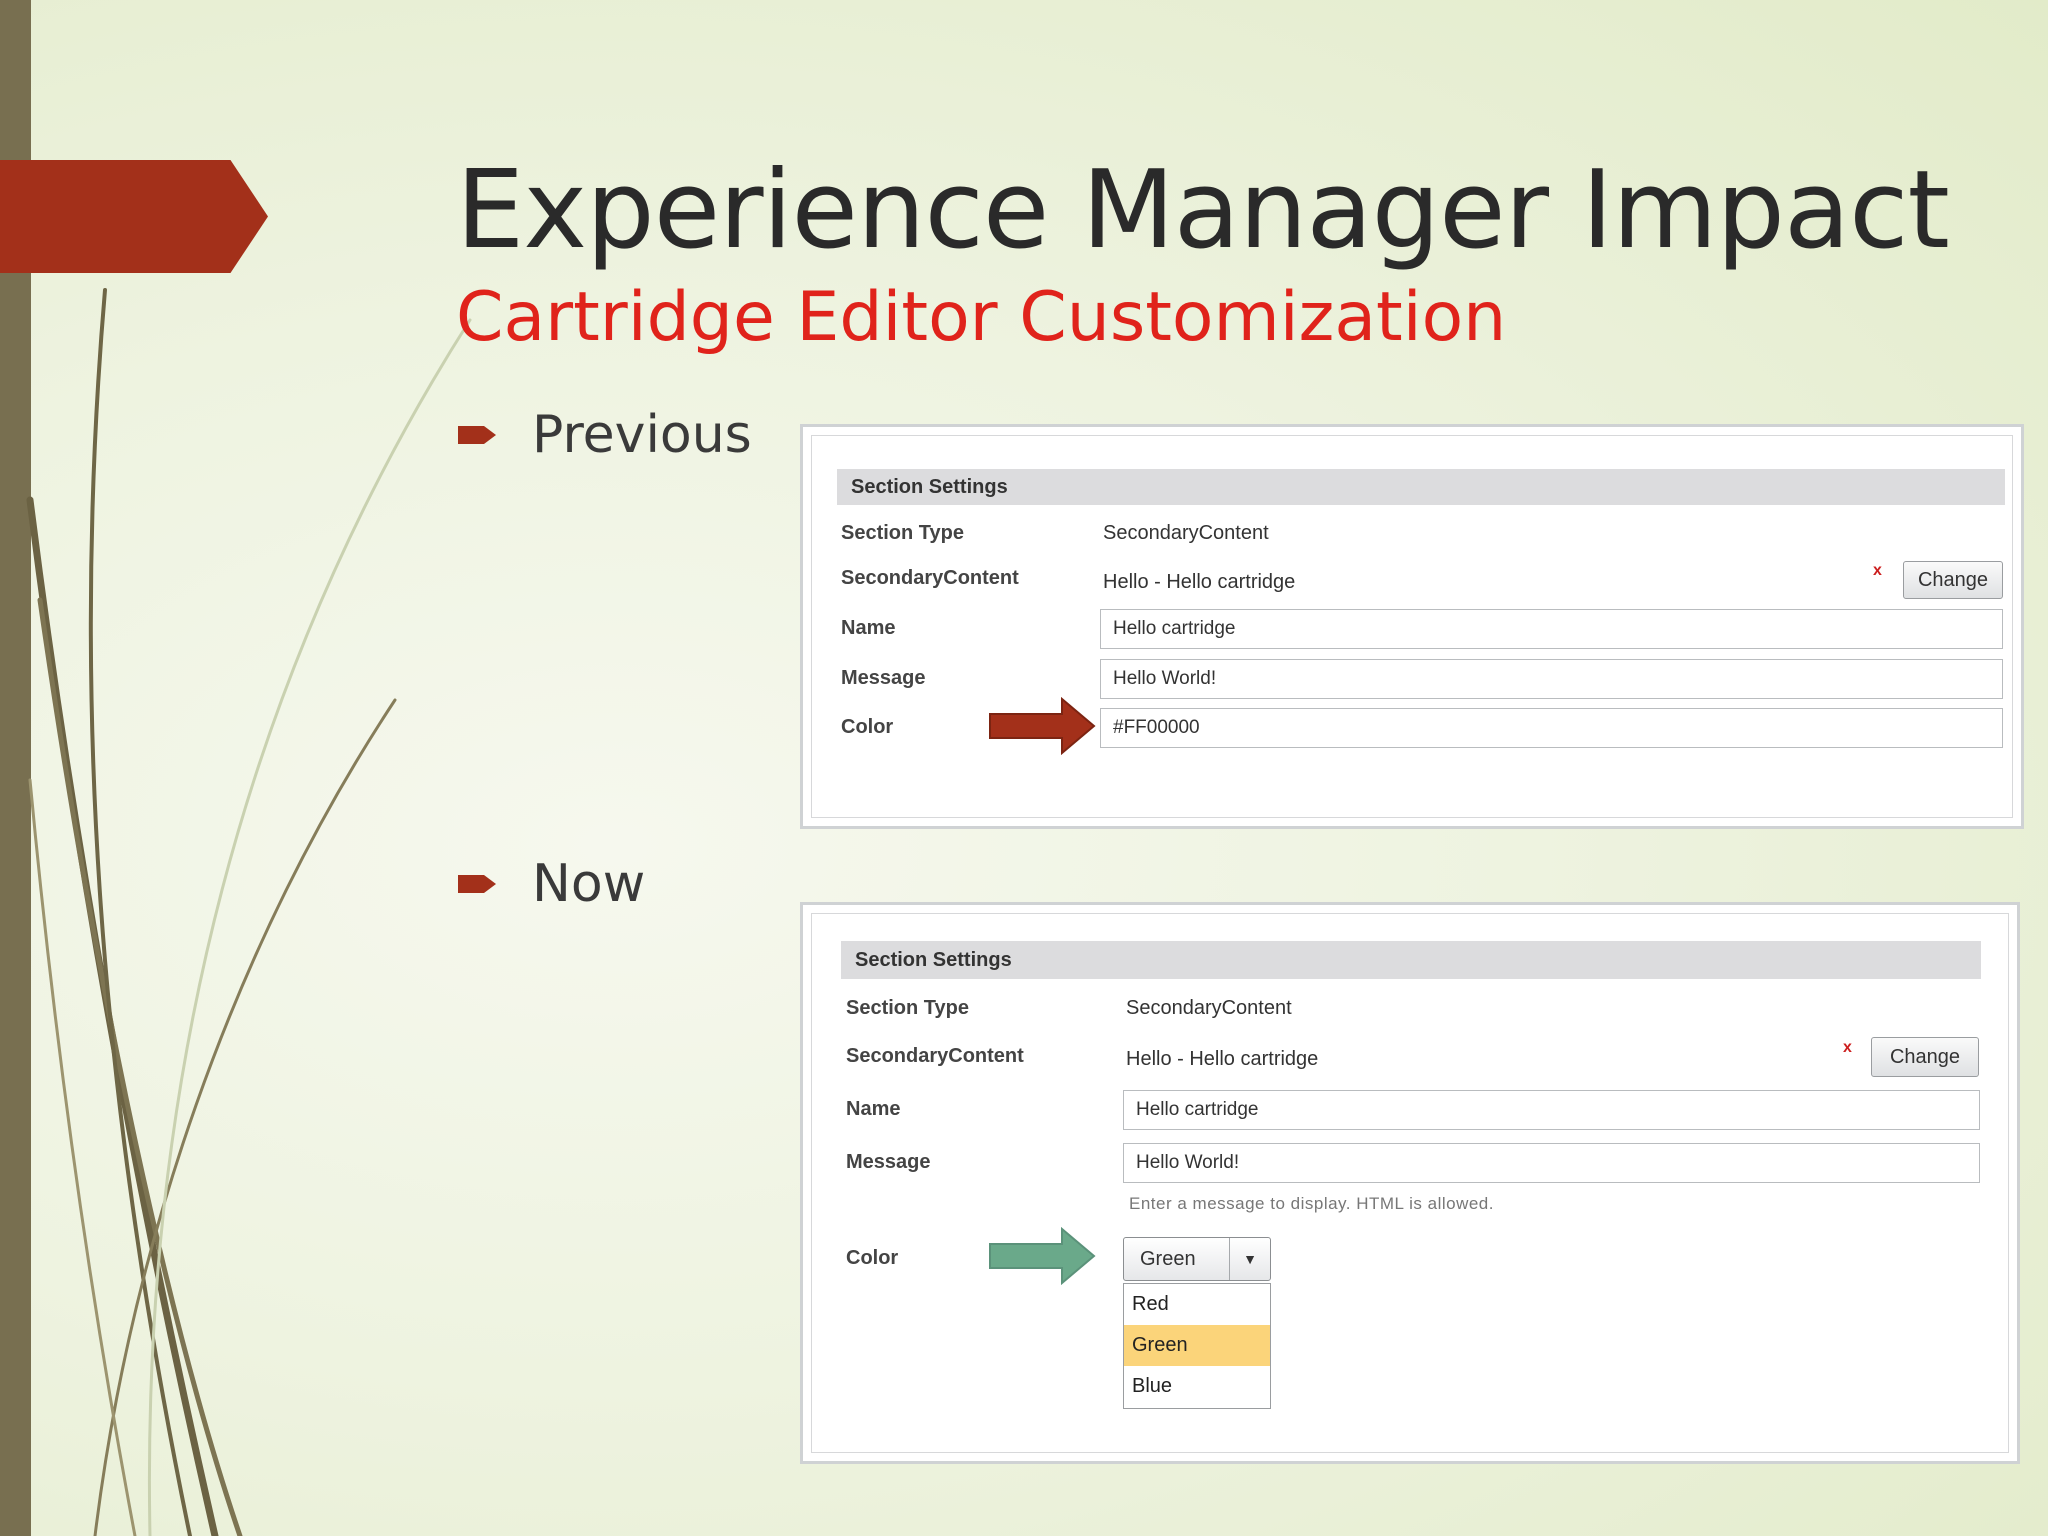 The width and height of the screenshot is (2048, 1536). What do you see at coordinates (1551, 728) in the screenshot?
I see `color-text-field: #FF00000` at bounding box center [1551, 728].